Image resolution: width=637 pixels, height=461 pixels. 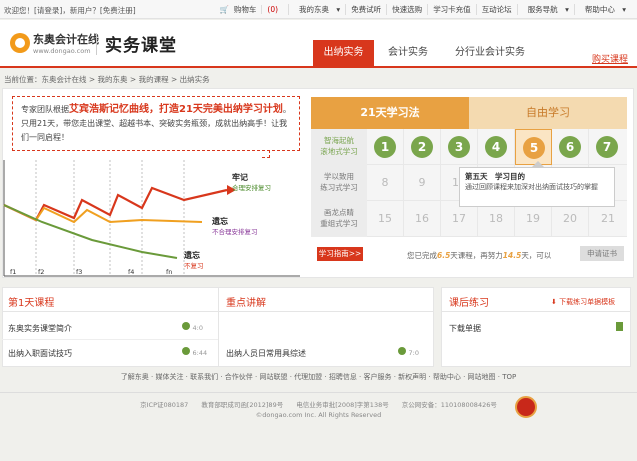 What do you see at coordinates (48, 10) in the screenshot?
I see `login-link: [请登录]` at bounding box center [48, 10].